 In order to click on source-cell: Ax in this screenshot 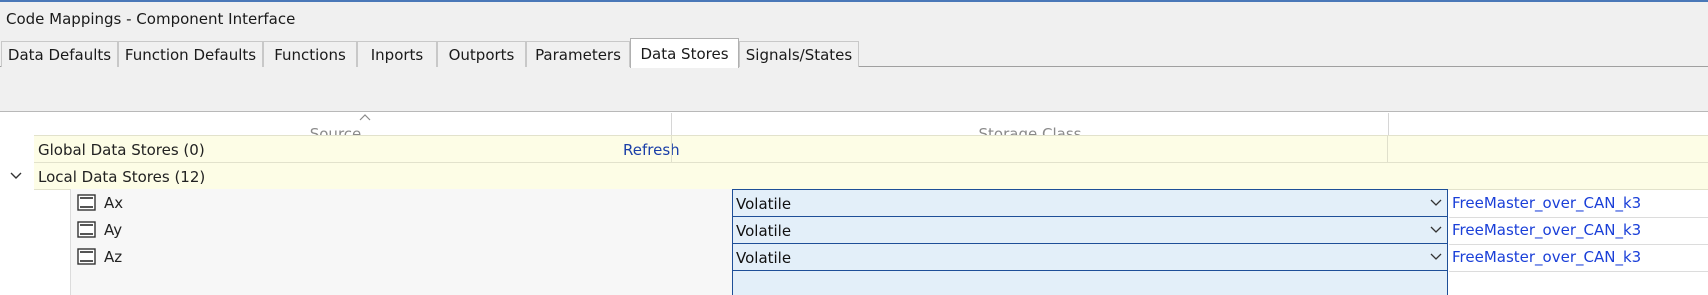, I will do `click(401, 203)`.